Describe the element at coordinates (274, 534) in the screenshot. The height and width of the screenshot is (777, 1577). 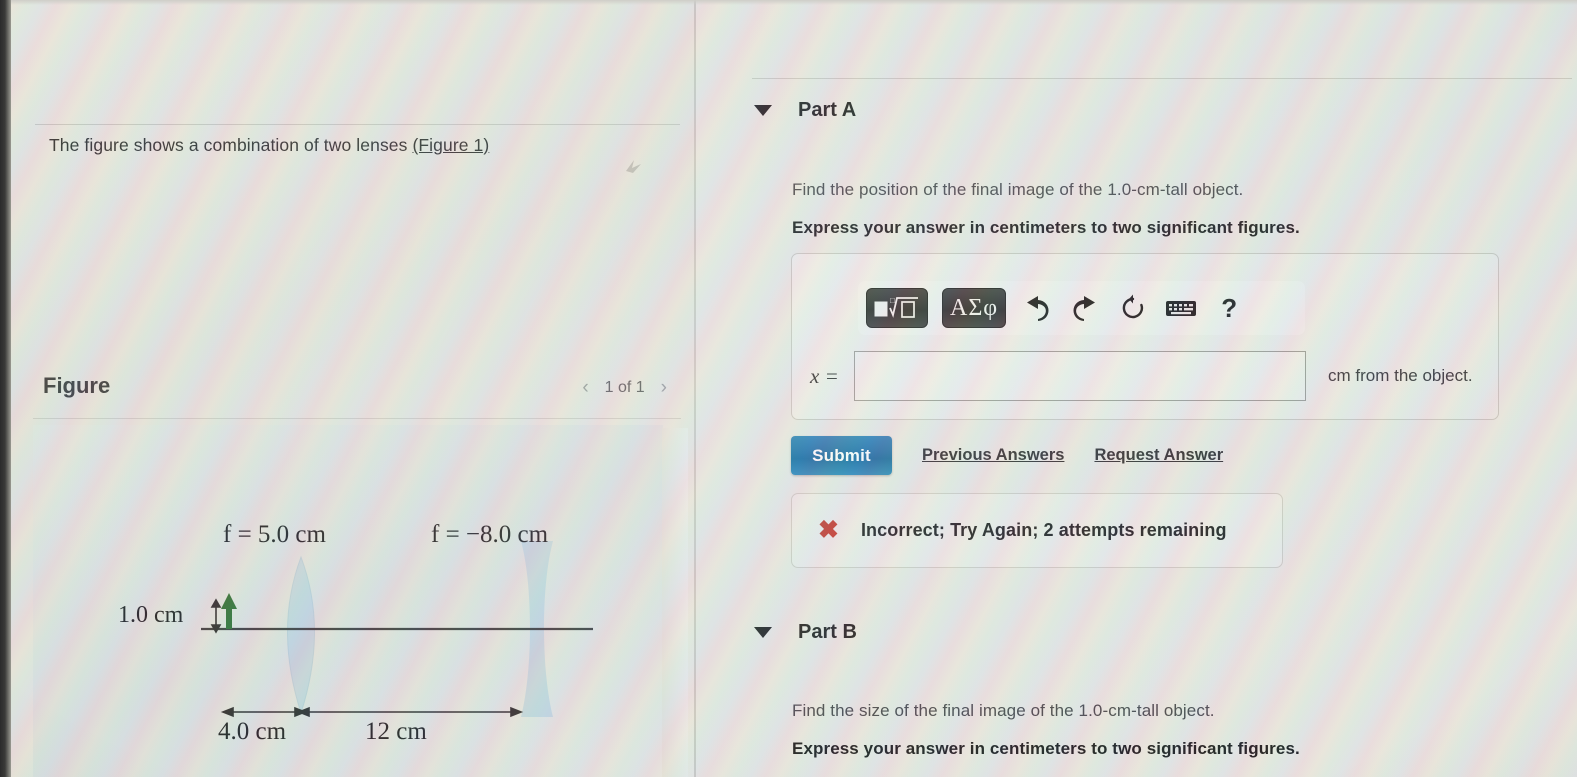
I see `lens1-focal-label: f = 5.0 cm` at that location.